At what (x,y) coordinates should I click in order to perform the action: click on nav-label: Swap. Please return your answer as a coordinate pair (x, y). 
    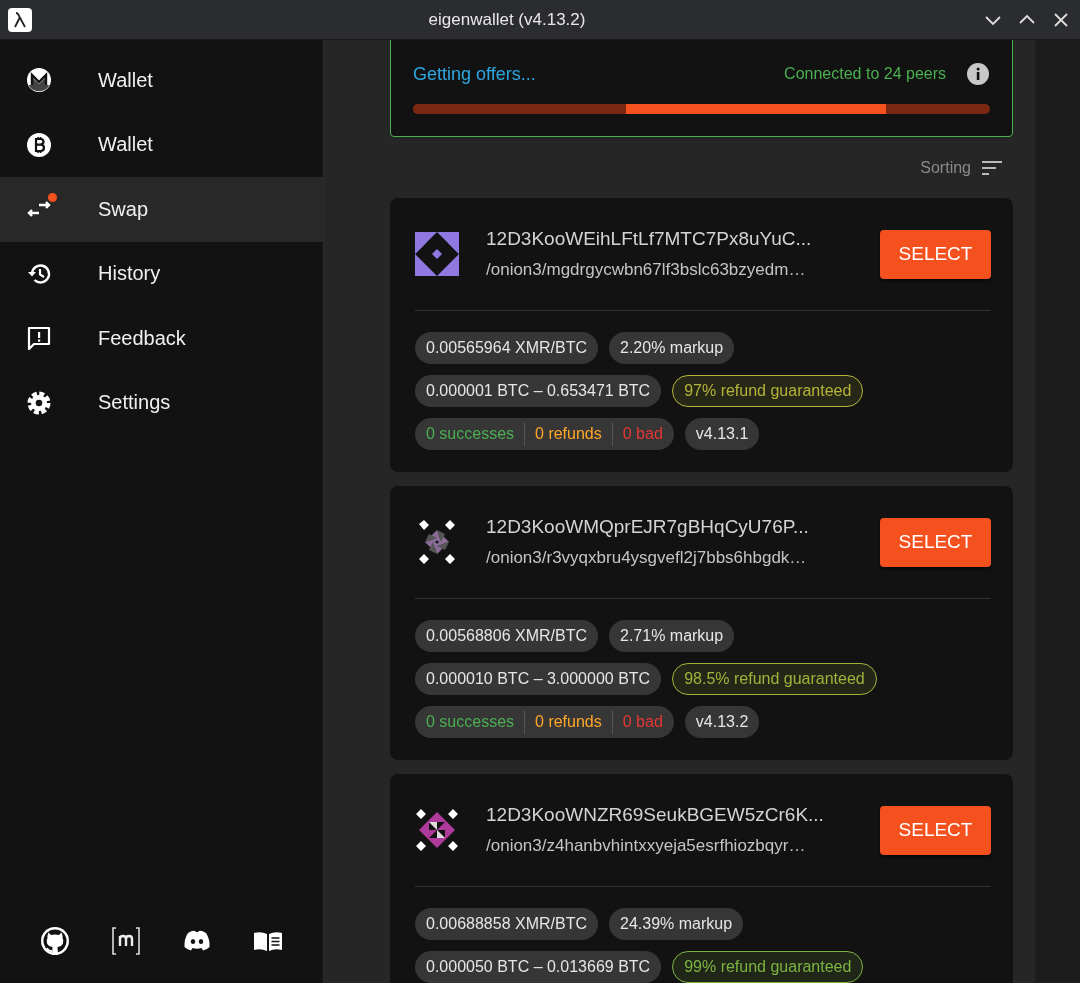
    Looking at the image, I should click on (123, 209).